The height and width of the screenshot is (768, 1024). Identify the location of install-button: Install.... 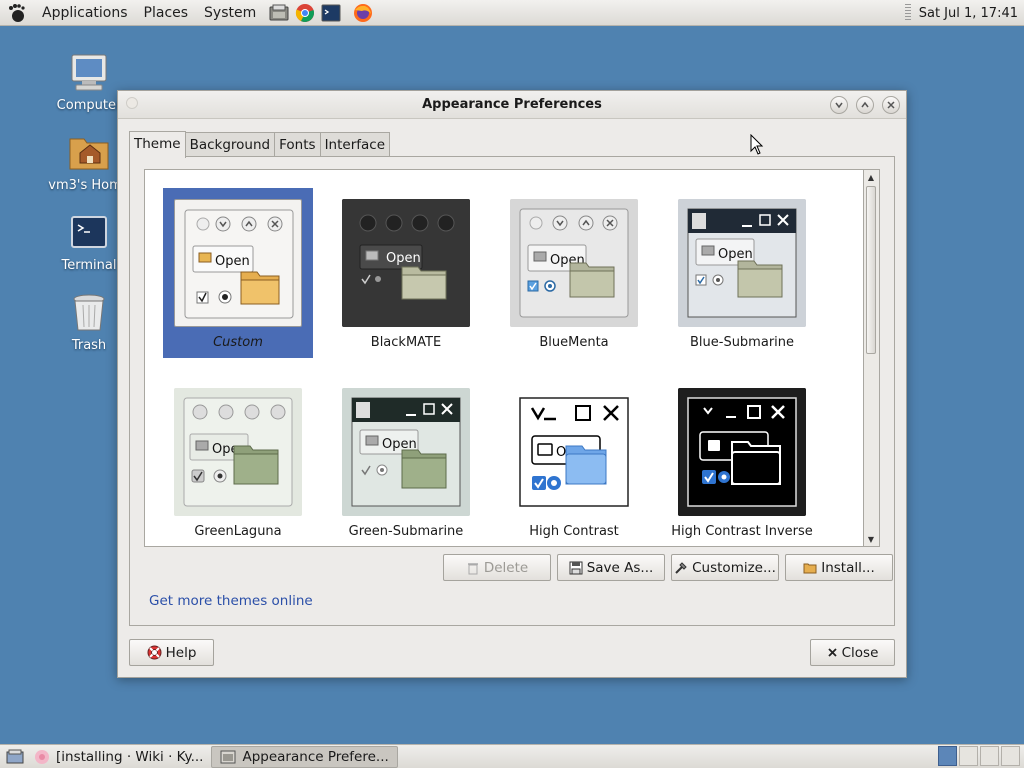
(839, 567).